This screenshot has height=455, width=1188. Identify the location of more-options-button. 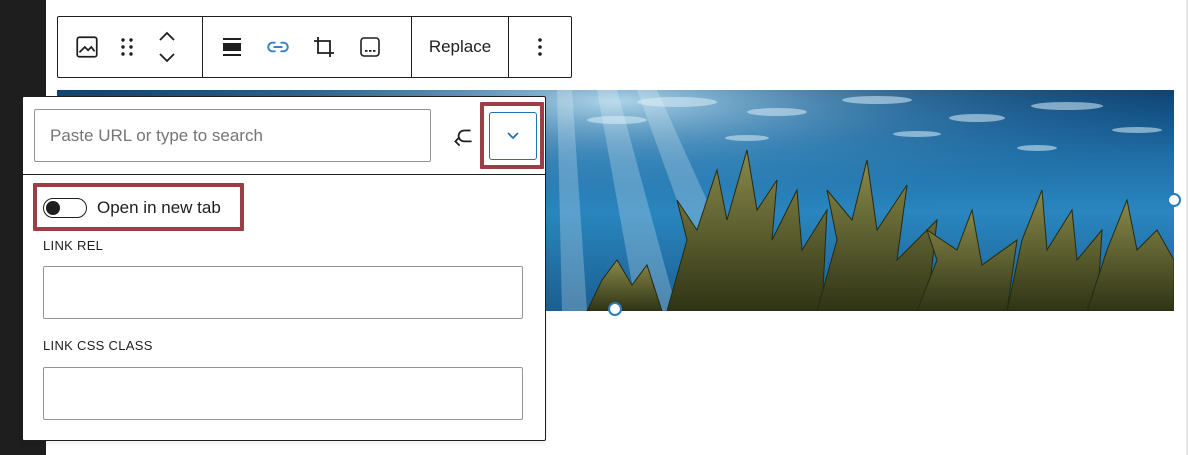
(540, 47).